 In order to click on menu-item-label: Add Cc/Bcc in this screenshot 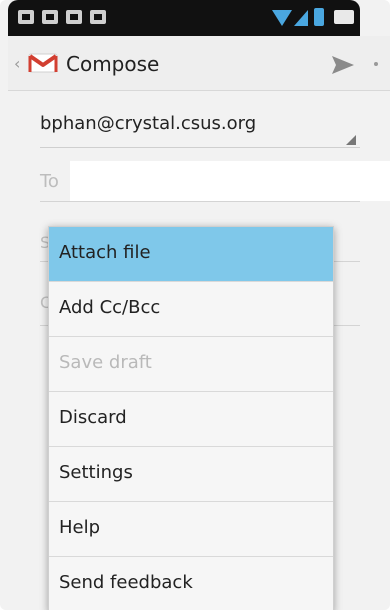, I will do `click(110, 307)`.